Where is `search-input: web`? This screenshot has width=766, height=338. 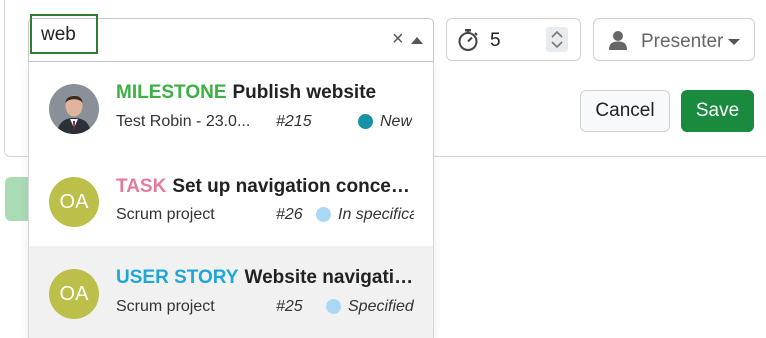 search-input: web is located at coordinates (64, 34).